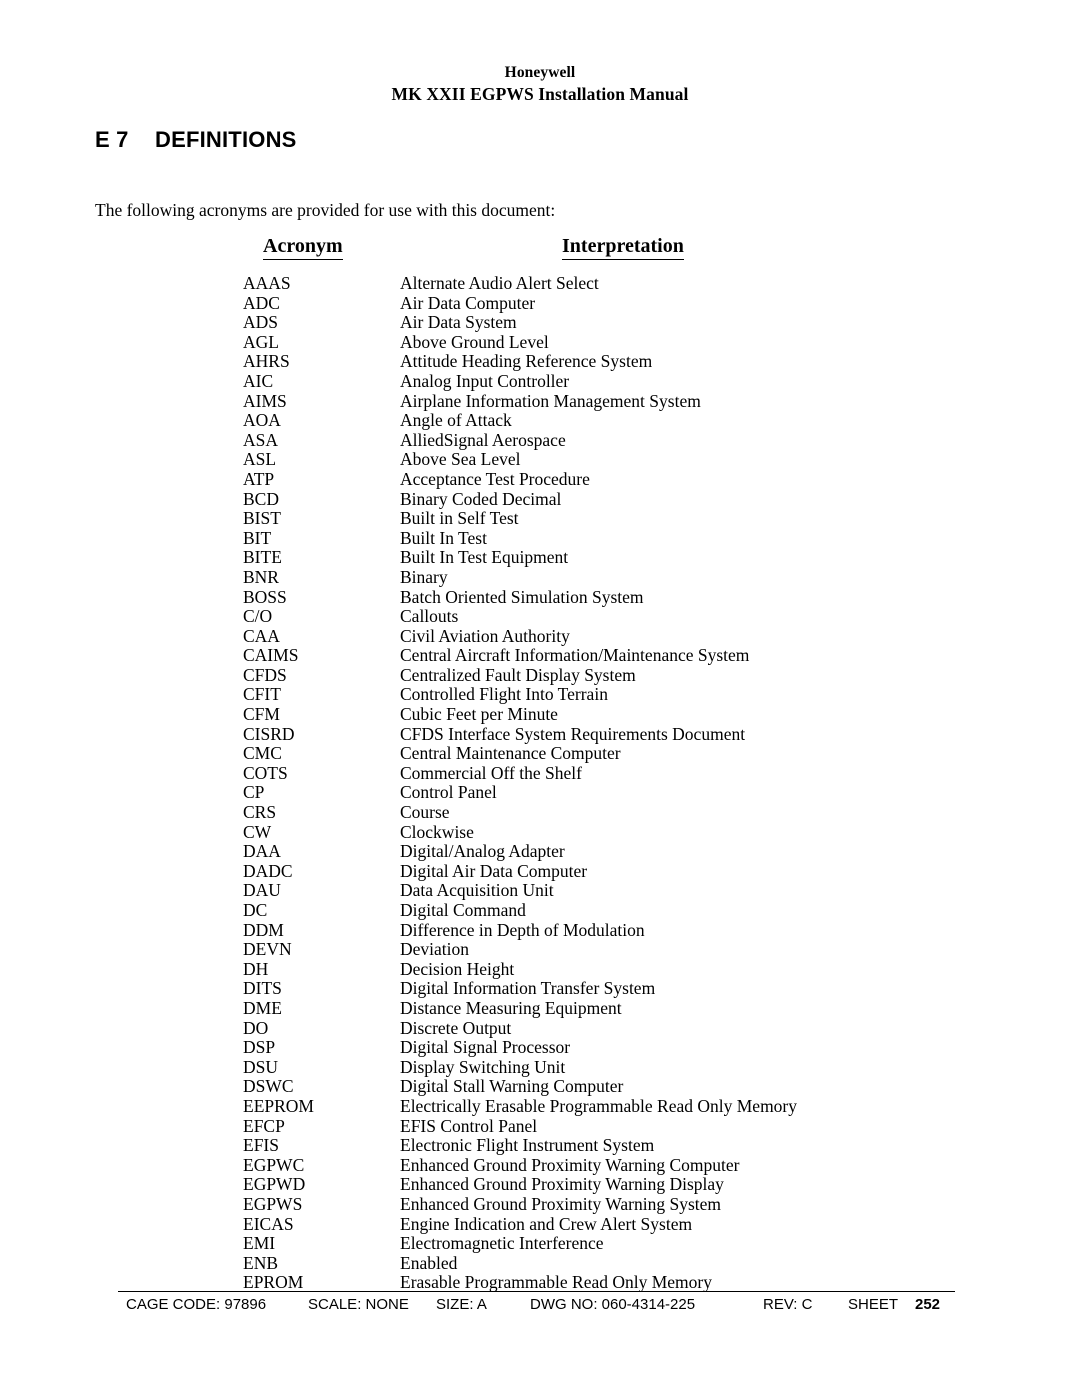 The width and height of the screenshot is (1080, 1397). What do you see at coordinates (261, 1066) in the screenshot?
I see `acronym-cell: DSU` at bounding box center [261, 1066].